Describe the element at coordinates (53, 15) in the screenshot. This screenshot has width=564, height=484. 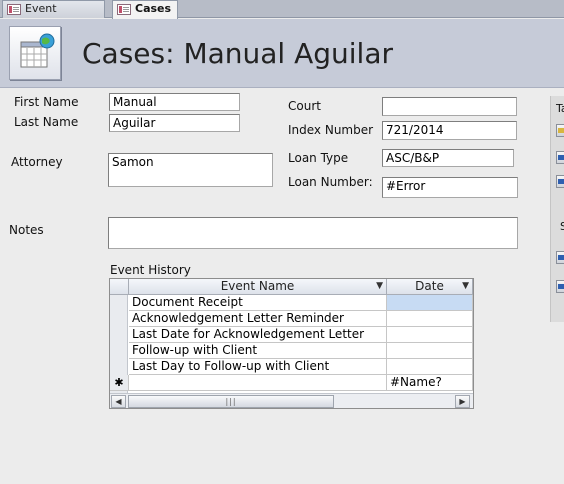
I see `tab-event-subform: Event Subform` at that location.